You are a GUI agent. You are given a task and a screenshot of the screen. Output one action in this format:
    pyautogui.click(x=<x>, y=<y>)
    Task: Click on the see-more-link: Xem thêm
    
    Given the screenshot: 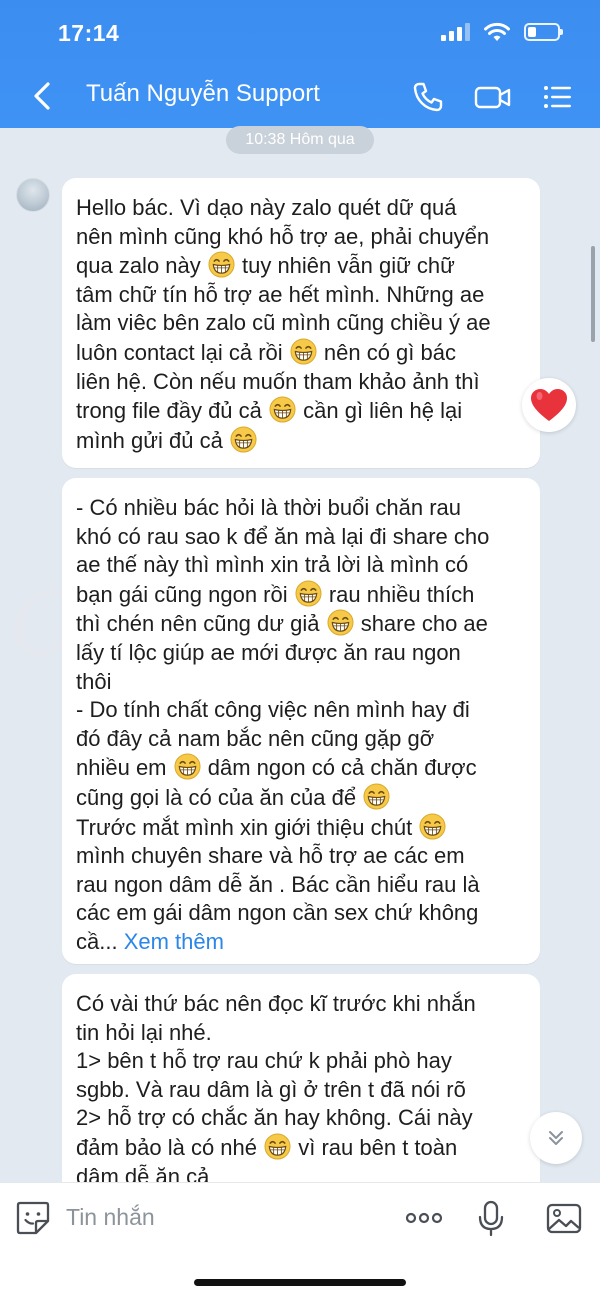 What is the action you would take?
    pyautogui.click(x=174, y=941)
    